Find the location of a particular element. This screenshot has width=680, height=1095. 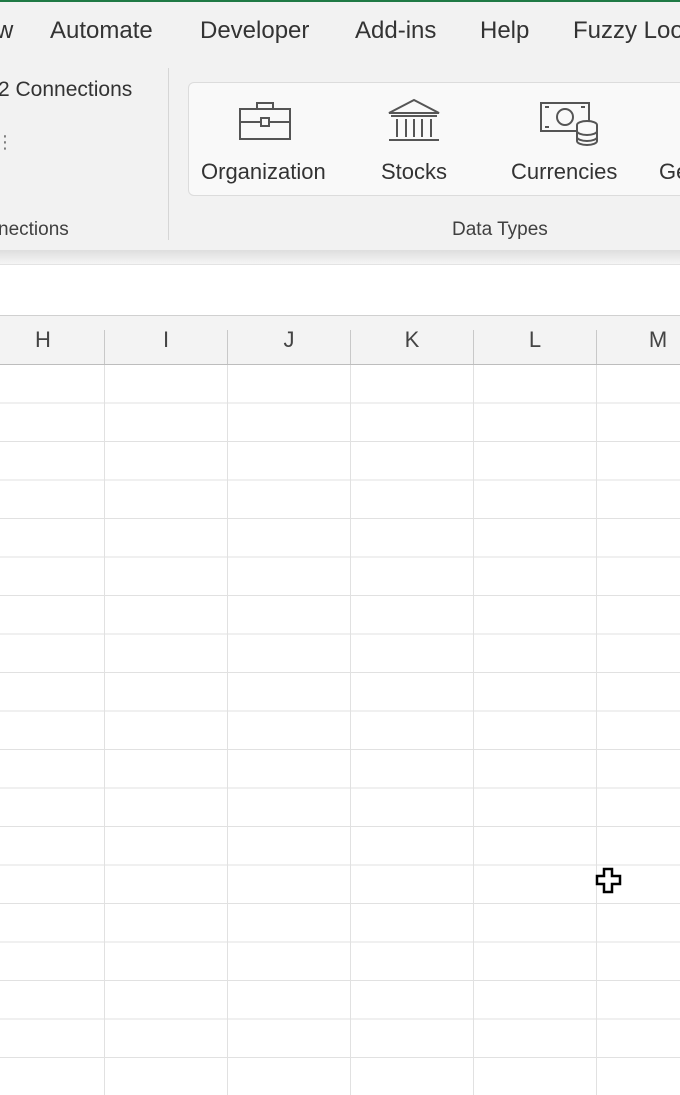

currencies-button: Currencies is located at coordinates (570, 139).